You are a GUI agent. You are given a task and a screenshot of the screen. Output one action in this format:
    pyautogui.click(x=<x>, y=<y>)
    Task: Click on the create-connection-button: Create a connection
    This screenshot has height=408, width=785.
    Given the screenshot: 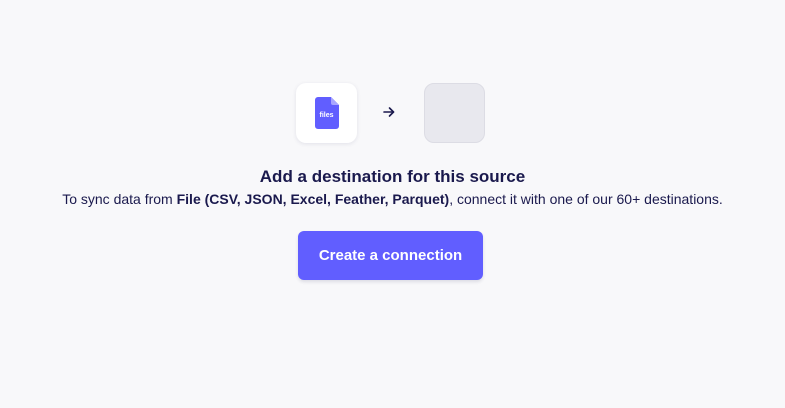 What is the action you would take?
    pyautogui.click(x=390, y=255)
    